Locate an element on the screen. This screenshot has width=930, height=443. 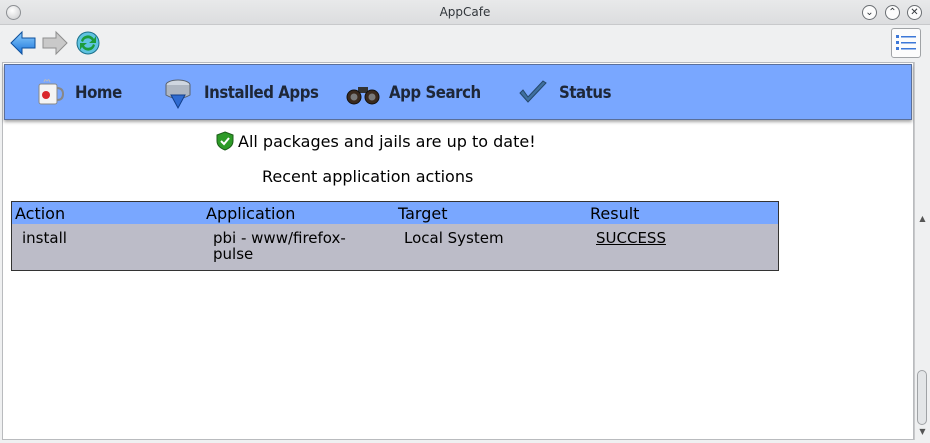
column-header-target: Target is located at coordinates (423, 213).